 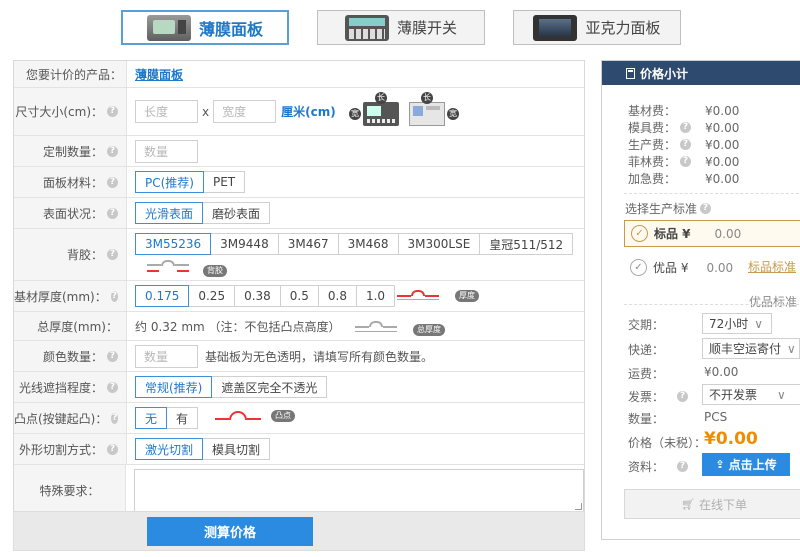 What do you see at coordinates (70, 254) in the screenshot?
I see `adhesive-label-cell: 背胶： ?` at bounding box center [70, 254].